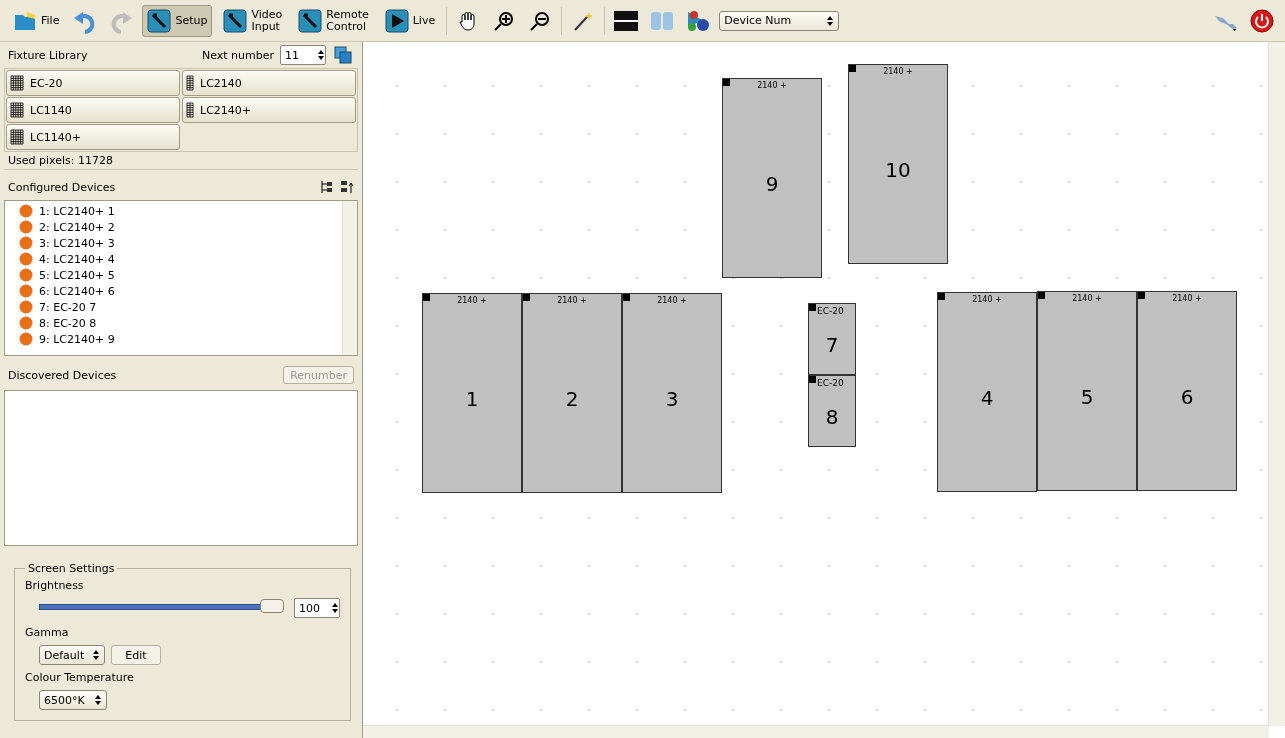 This screenshot has width=1285, height=738. I want to click on fixture-panel: 2140 + 3, so click(672, 393).